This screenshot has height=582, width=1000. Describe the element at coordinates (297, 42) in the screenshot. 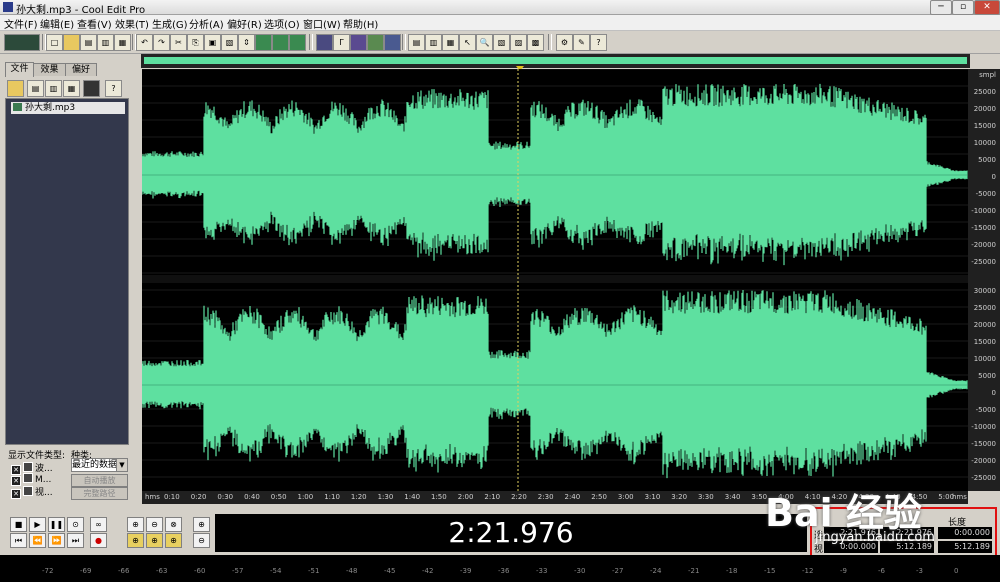

I see `monitor-icon` at that location.